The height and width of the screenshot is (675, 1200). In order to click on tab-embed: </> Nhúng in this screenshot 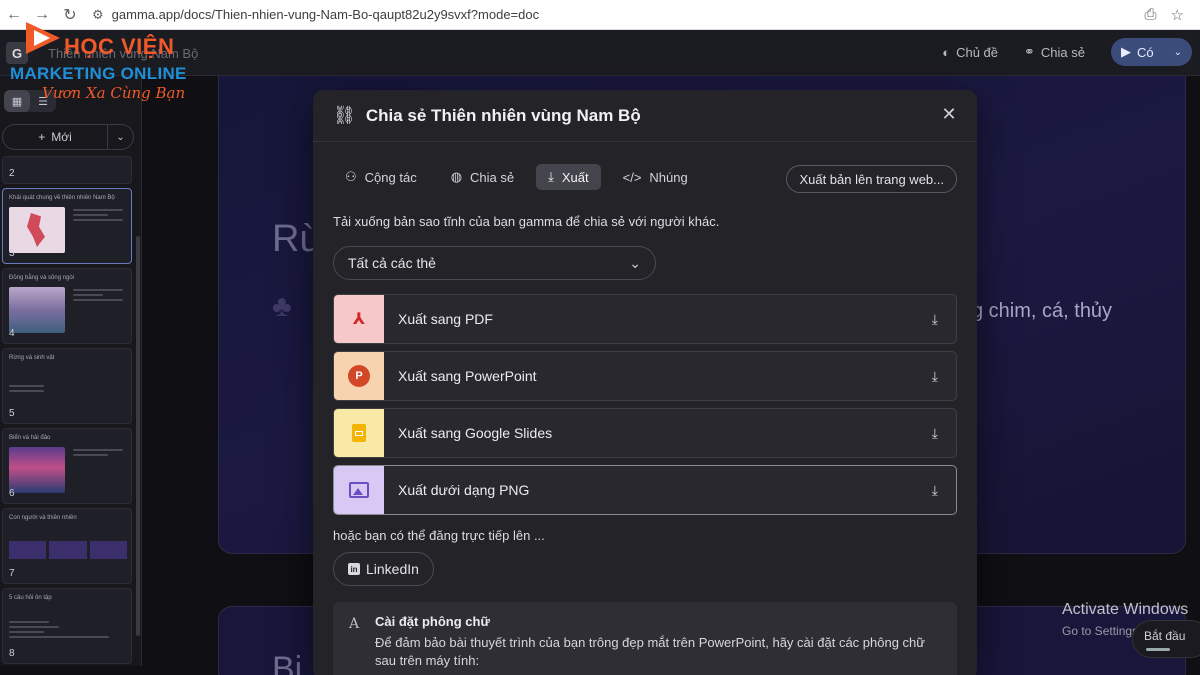, I will do `click(655, 177)`.